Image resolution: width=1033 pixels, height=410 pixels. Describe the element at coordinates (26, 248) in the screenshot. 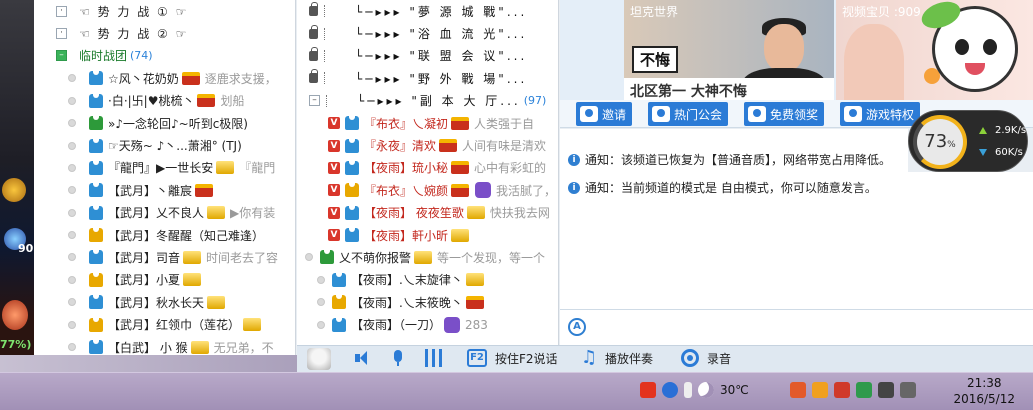

I see `strip-number: 90` at that location.